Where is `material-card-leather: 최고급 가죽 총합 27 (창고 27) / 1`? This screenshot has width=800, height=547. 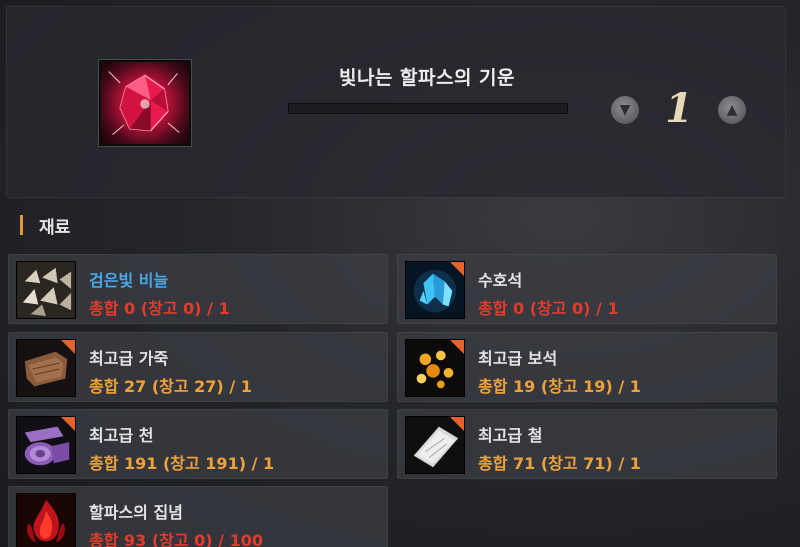 material-card-leather: 최고급 가죽 총합 27 (창고 27) / 1 is located at coordinates (198, 367).